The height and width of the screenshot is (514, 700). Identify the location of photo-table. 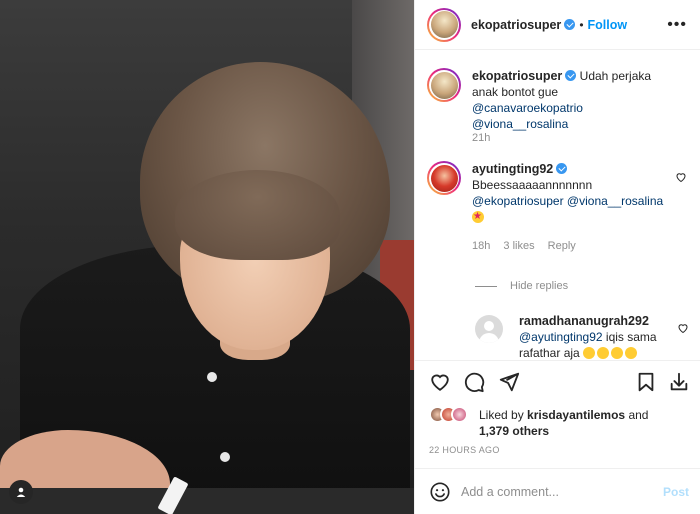
(207, 501).